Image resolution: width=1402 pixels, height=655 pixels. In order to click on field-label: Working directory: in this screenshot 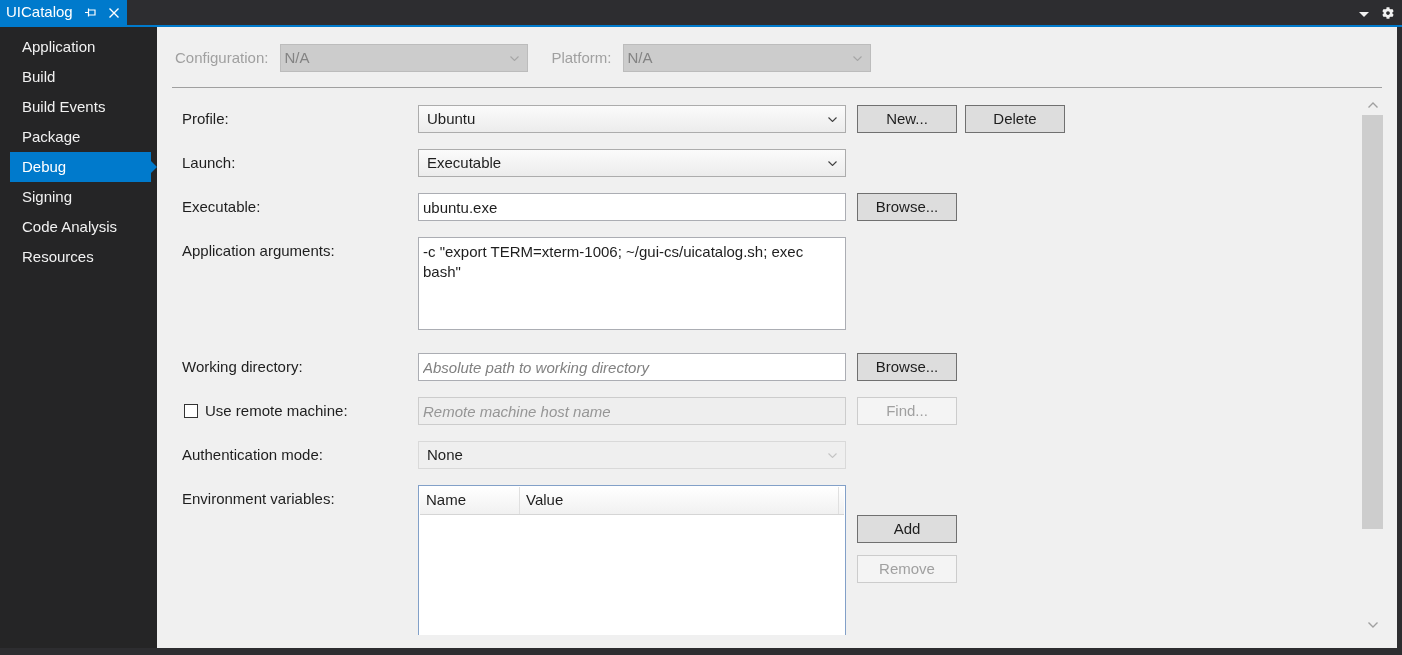, I will do `click(242, 366)`.